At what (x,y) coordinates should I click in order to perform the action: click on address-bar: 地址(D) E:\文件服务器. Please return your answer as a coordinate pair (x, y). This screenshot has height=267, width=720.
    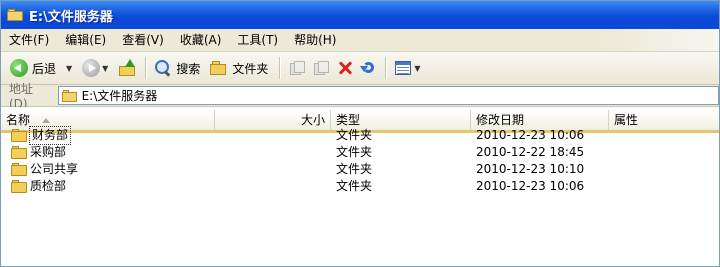
    Looking at the image, I should click on (360, 96).